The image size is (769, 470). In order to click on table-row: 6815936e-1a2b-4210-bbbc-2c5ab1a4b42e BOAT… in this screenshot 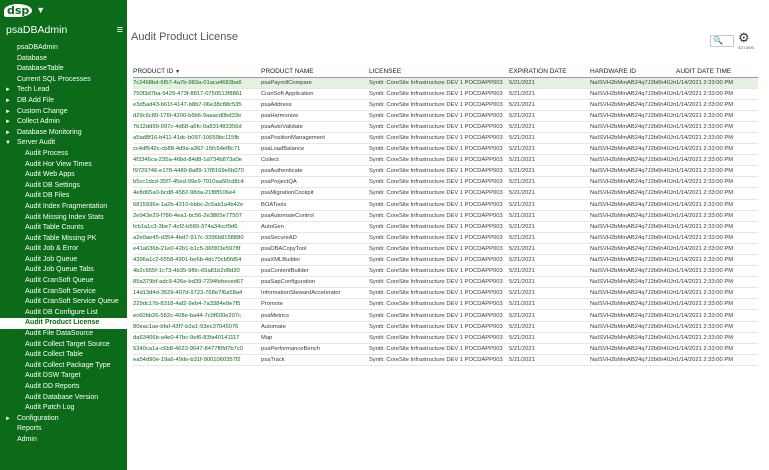, I will do `click(445, 205)`.